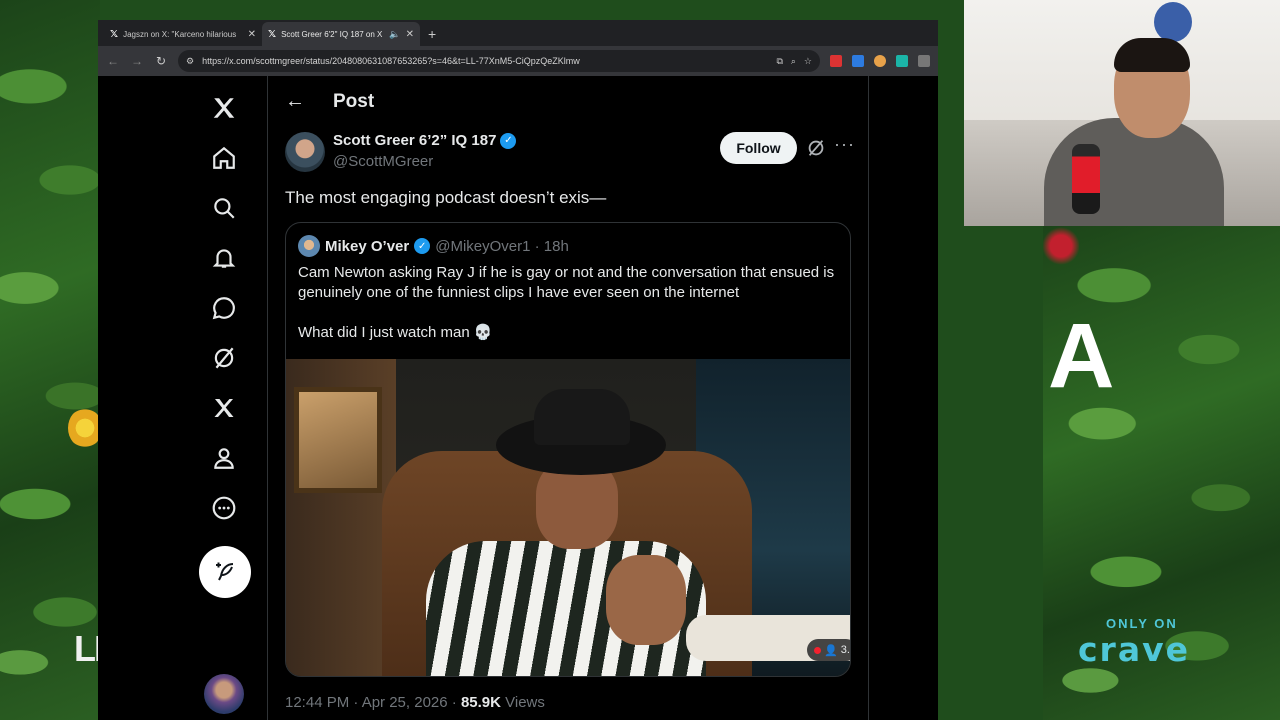 The height and width of the screenshot is (720, 1280). Describe the element at coordinates (224, 694) in the screenshot. I see `account-avatar` at that location.